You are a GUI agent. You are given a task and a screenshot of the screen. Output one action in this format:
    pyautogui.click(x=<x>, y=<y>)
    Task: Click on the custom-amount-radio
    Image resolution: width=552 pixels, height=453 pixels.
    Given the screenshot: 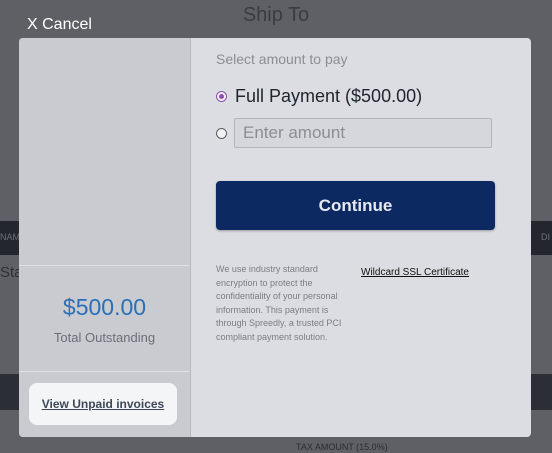 What is the action you would take?
    pyautogui.click(x=221, y=133)
    